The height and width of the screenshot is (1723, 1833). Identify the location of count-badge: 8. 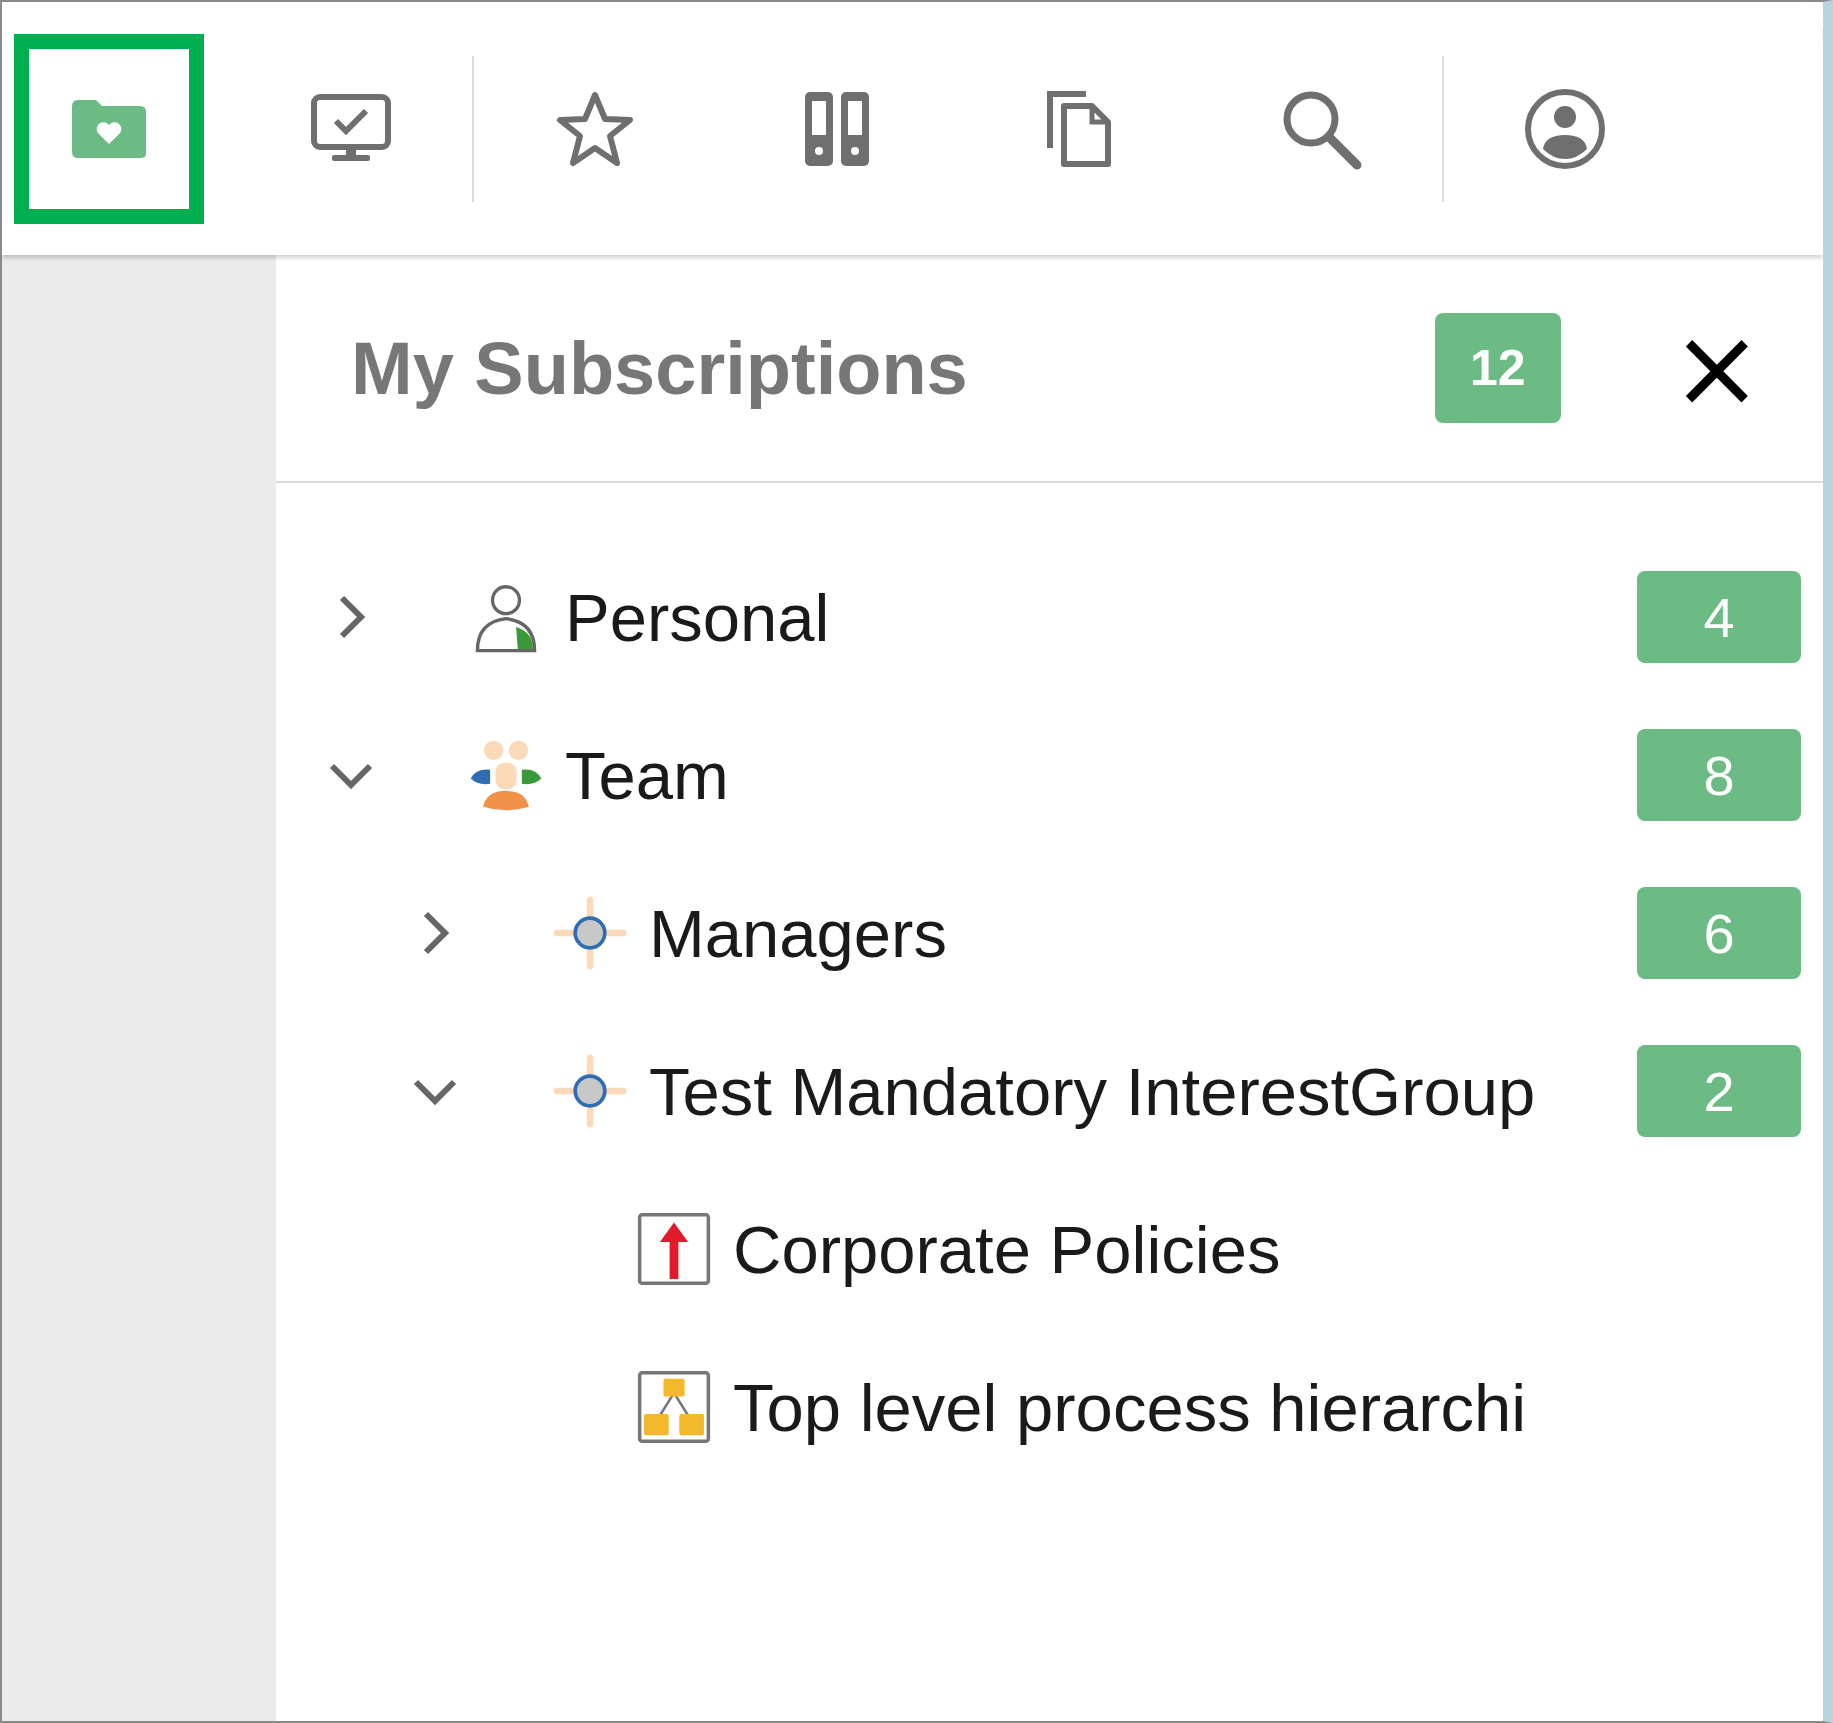
(1719, 775).